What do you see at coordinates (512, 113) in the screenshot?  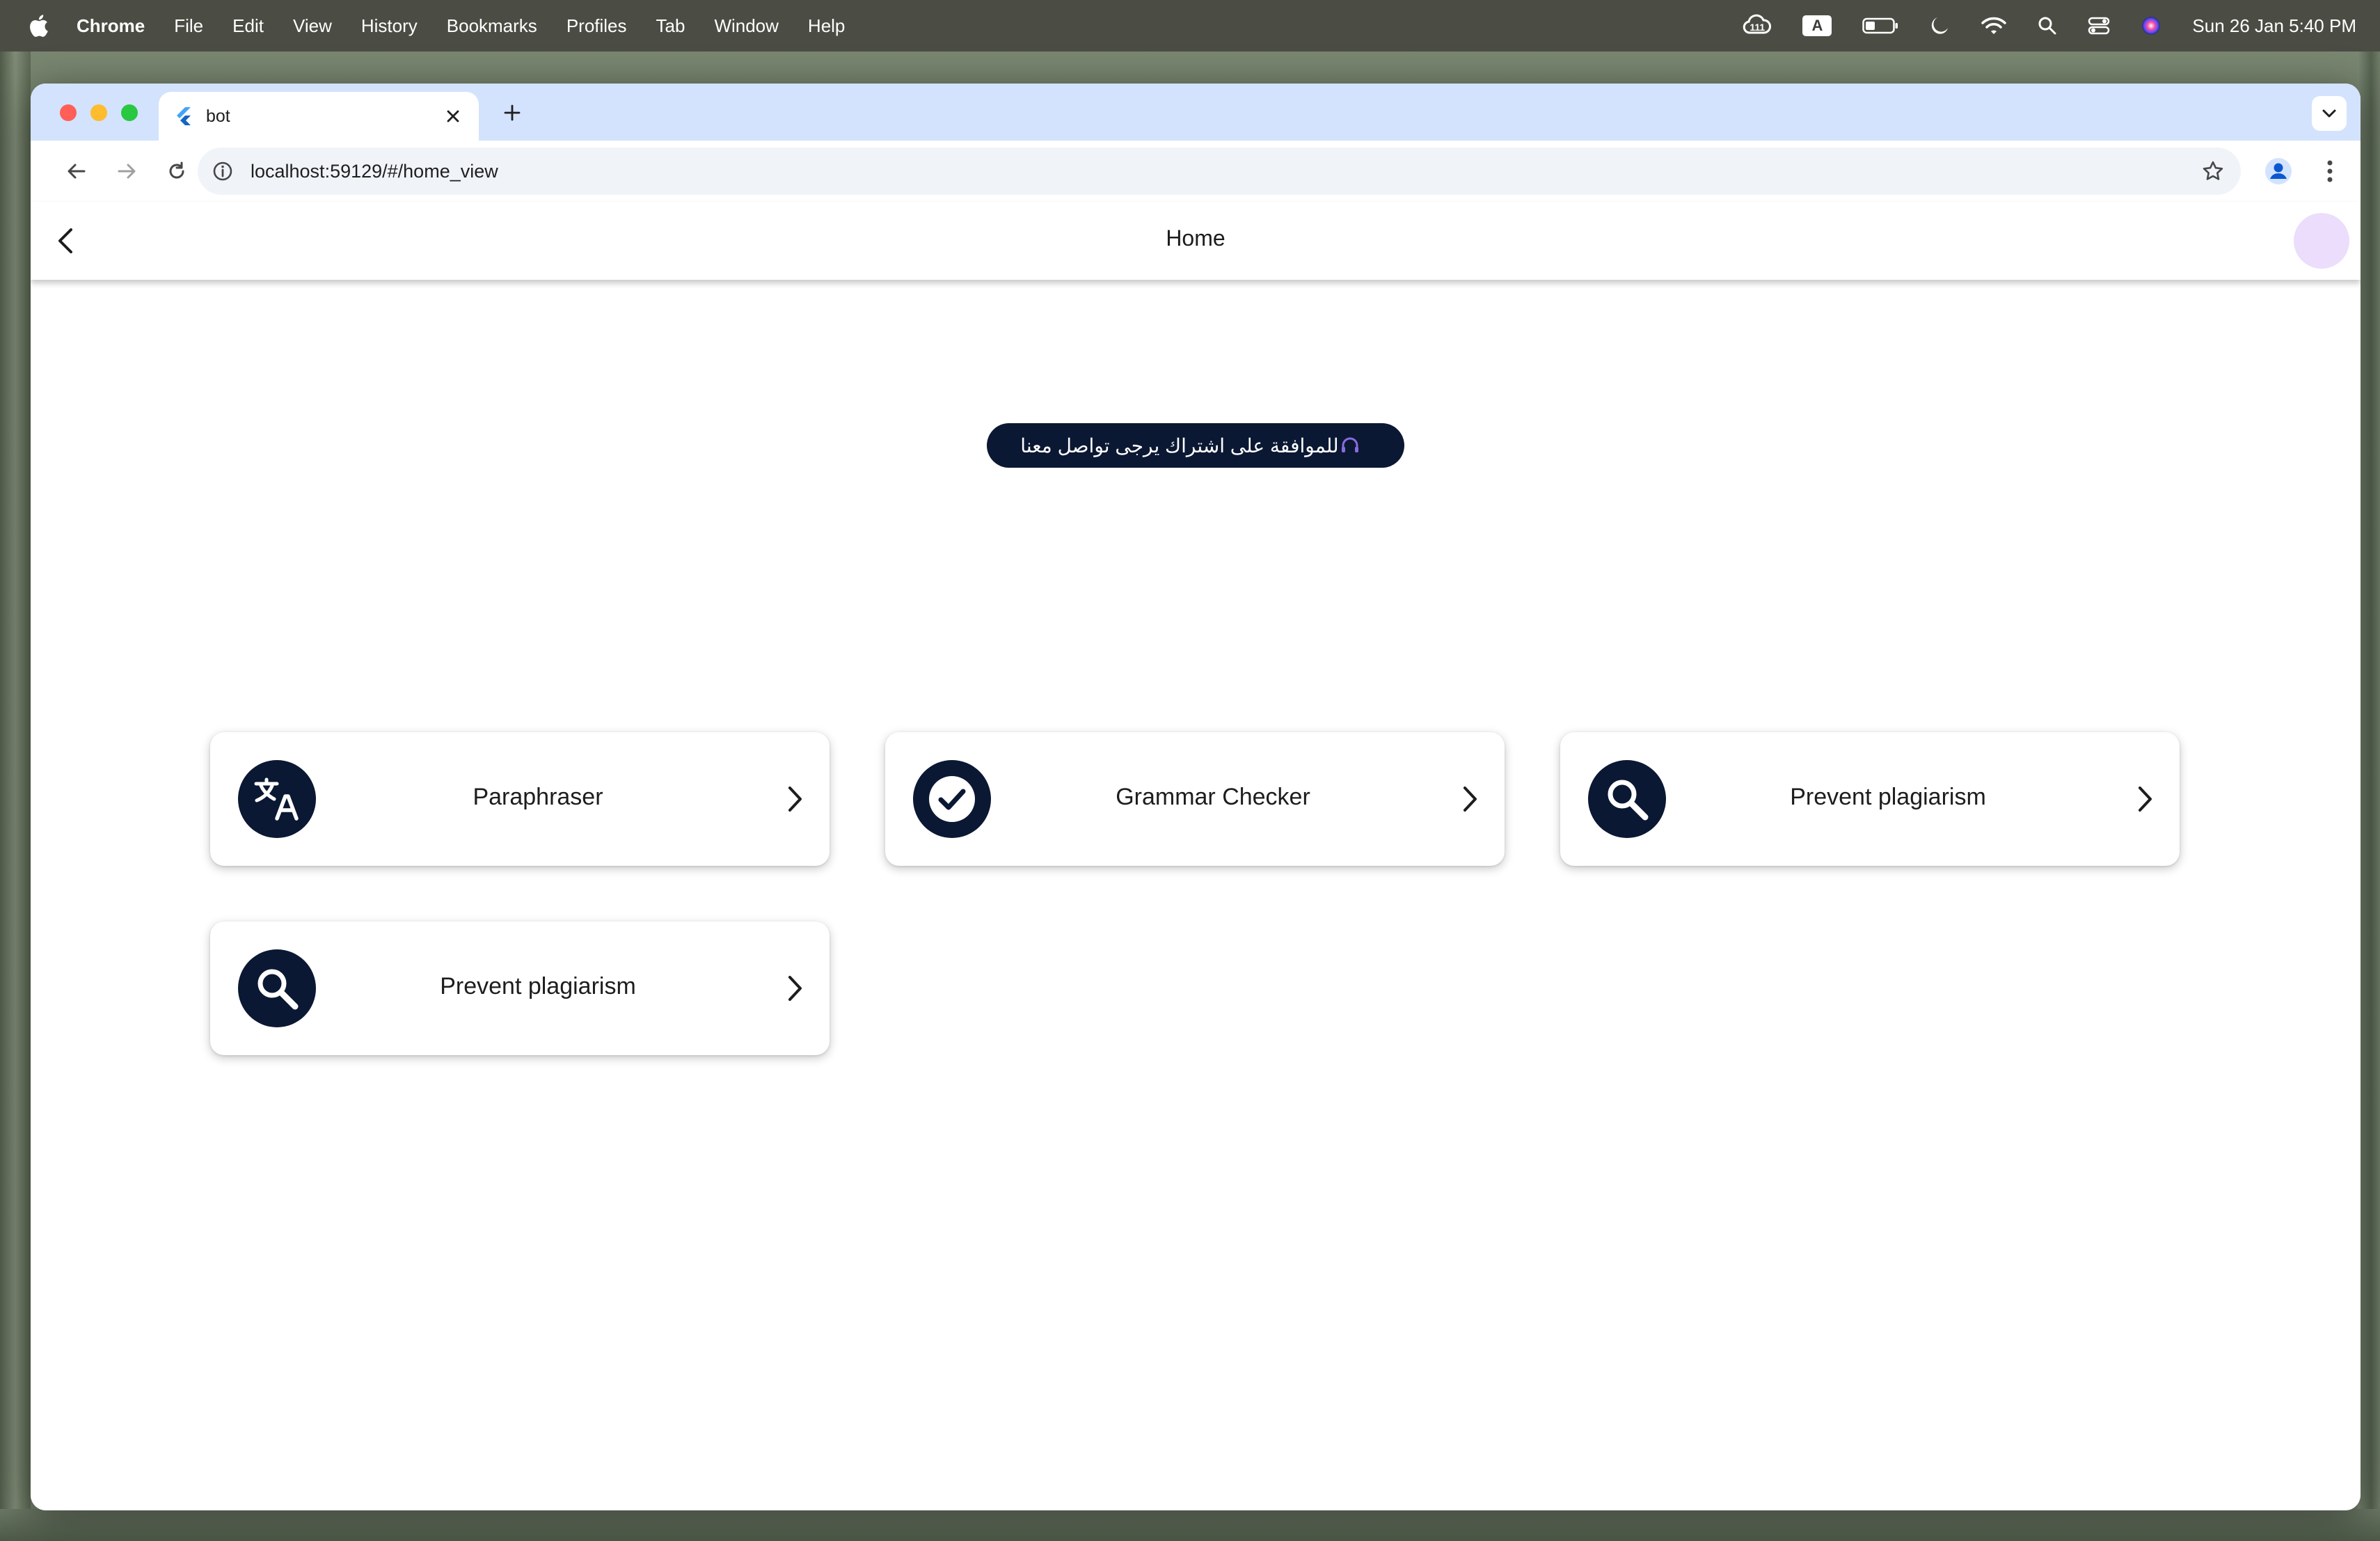 I see `new-tab-plus-icon` at bounding box center [512, 113].